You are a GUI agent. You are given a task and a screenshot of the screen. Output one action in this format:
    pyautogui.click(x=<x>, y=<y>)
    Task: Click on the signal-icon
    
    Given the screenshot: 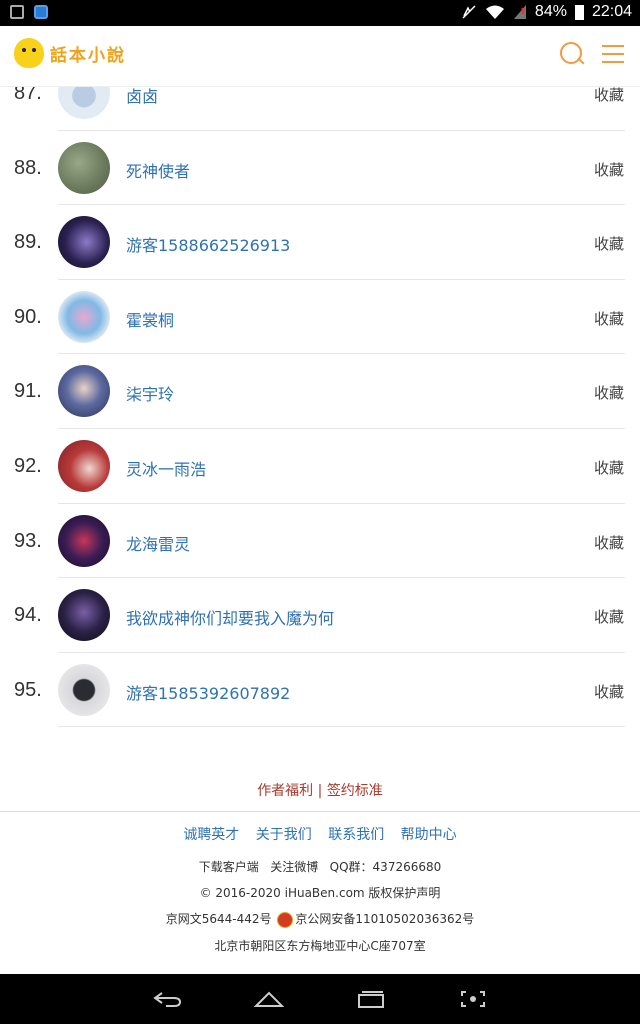 What is the action you would take?
    pyautogui.click(x=519, y=12)
    